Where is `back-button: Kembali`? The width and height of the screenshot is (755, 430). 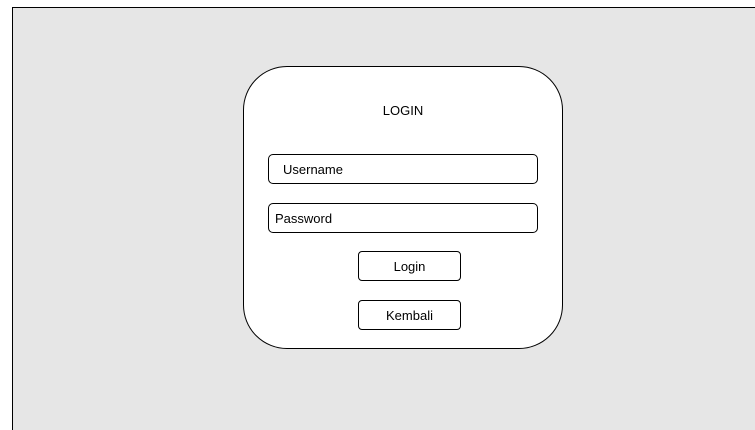 back-button: Kembali is located at coordinates (409, 315).